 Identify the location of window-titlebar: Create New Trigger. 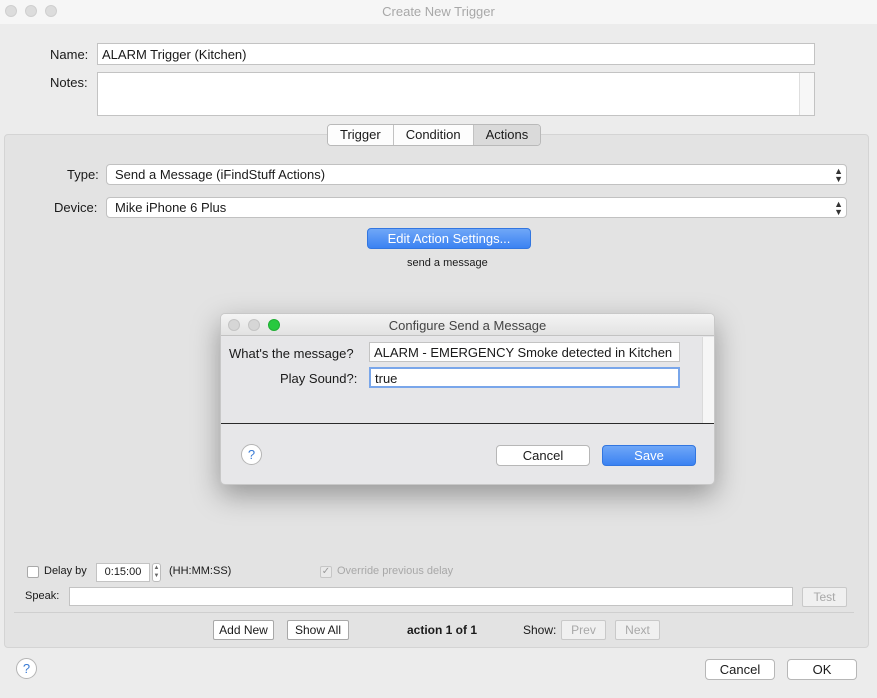
(438, 12).